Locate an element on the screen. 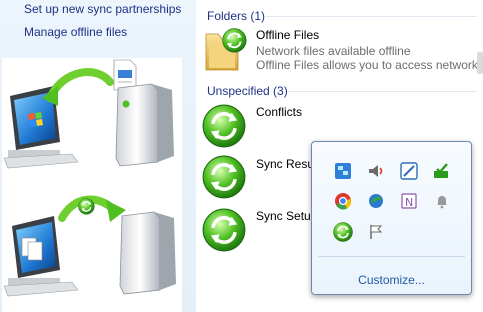 The image size is (483, 312). item-title: Conflicts is located at coordinates (279, 112).